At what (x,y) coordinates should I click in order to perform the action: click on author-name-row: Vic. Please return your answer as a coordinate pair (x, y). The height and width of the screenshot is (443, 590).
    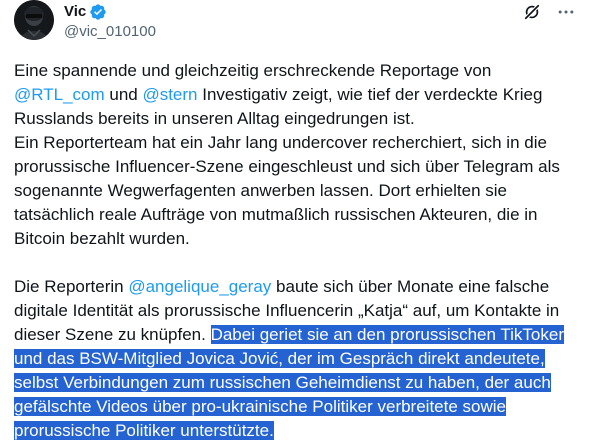
    Looking at the image, I should click on (85, 12).